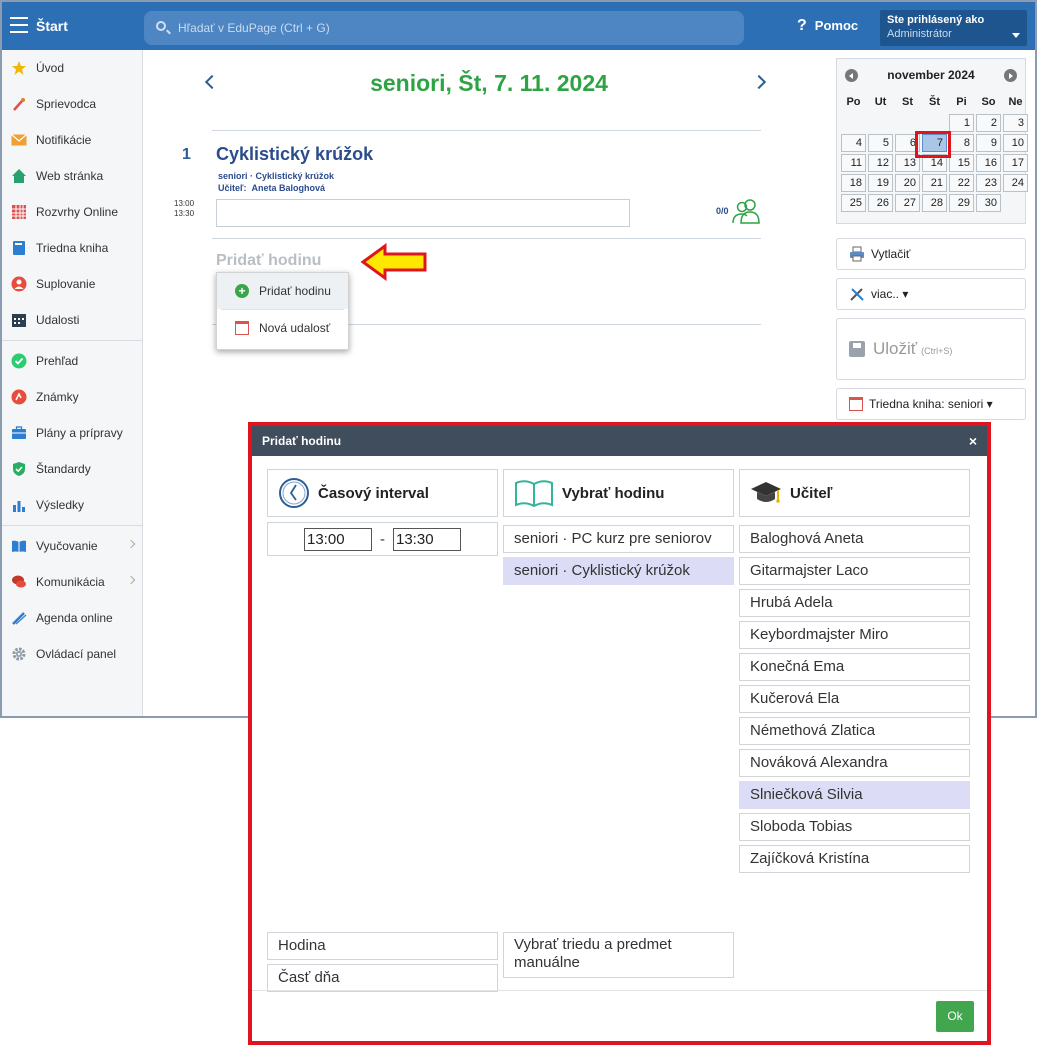 This screenshot has width=1040, height=1062. What do you see at coordinates (988, 203) in the screenshot?
I see `calendar-day: 30` at bounding box center [988, 203].